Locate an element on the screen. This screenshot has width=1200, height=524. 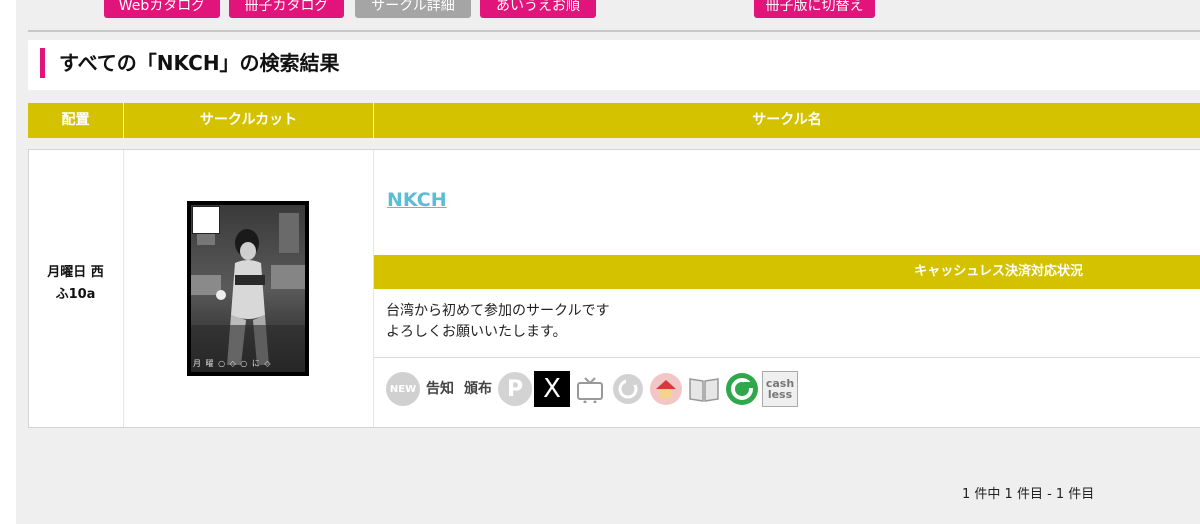
location-day: 月曜日 西 is located at coordinates (75, 272).